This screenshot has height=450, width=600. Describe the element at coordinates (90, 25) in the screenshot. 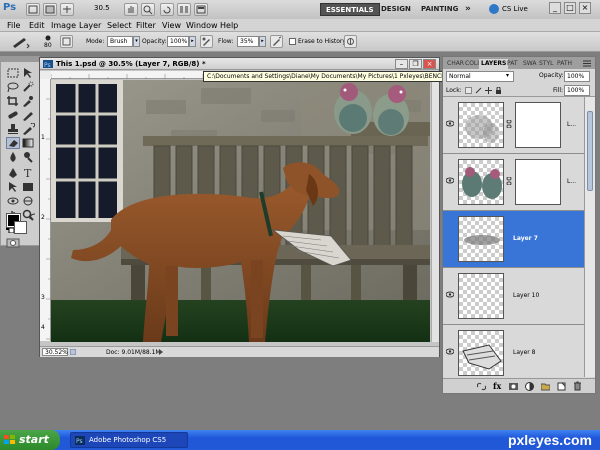

I see `menu-layer: Layer` at that location.